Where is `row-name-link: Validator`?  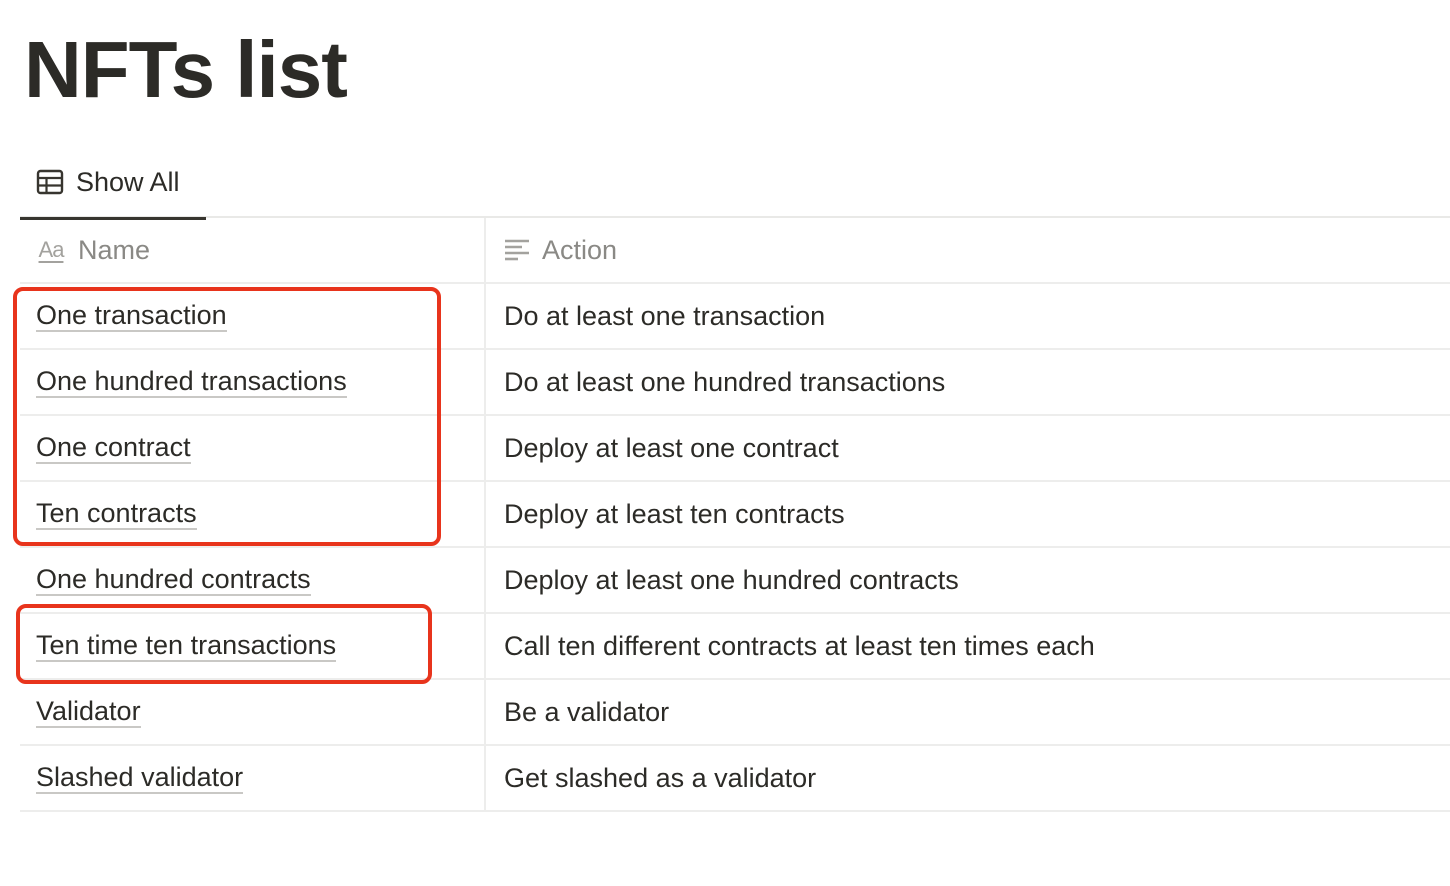
row-name-link: Validator is located at coordinates (88, 712).